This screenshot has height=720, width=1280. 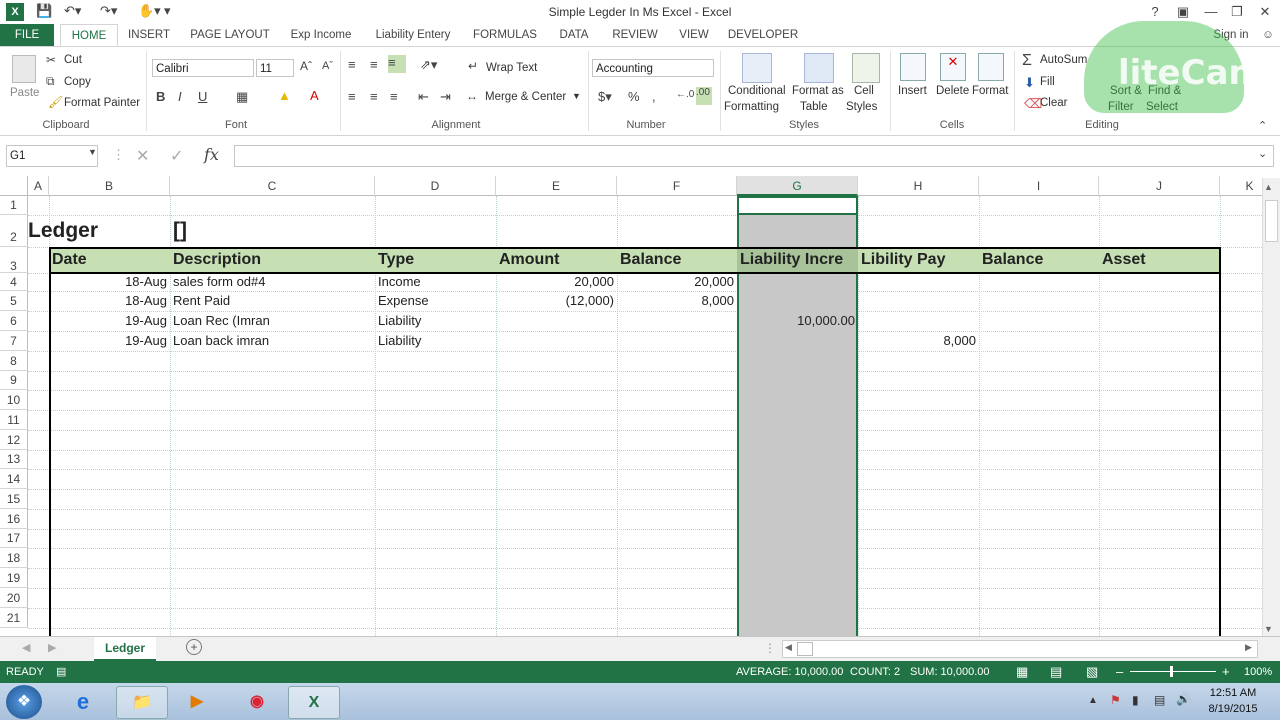 I want to click on normal-view-icon: ▦, so click(x=1022, y=672).